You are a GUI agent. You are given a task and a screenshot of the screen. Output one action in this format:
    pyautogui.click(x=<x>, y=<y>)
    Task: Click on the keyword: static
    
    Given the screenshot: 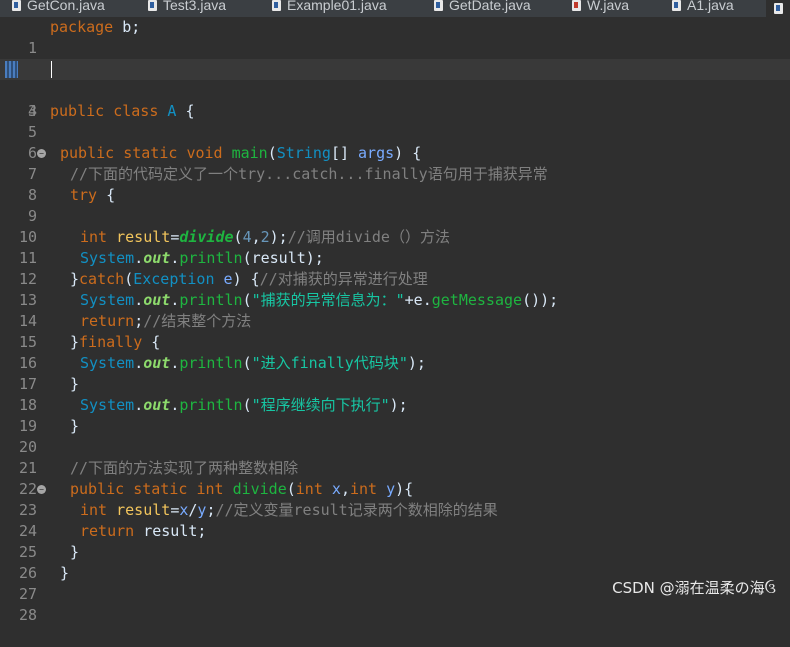 What is the action you would take?
    pyautogui.click(x=160, y=489)
    